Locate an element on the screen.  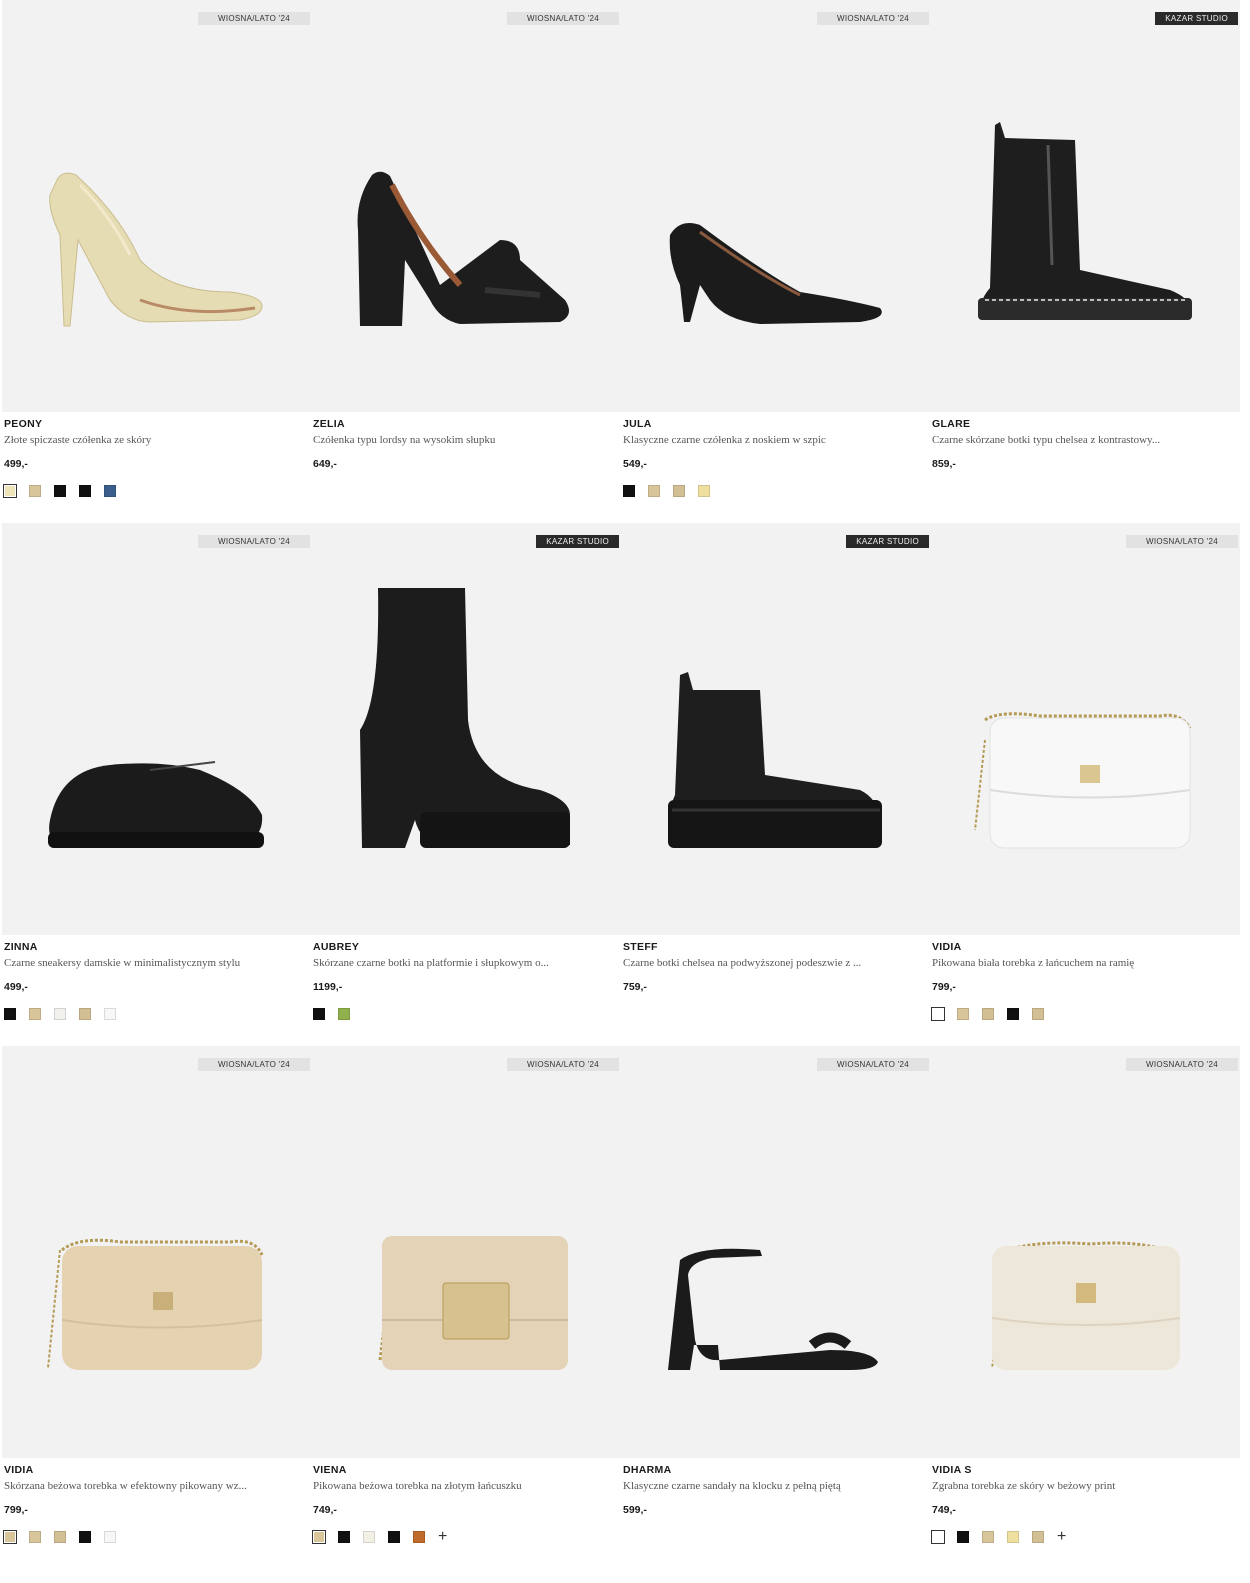
product-description: Czółenka typu lordsy na wysokim słupku is located at coordinates (461, 440).